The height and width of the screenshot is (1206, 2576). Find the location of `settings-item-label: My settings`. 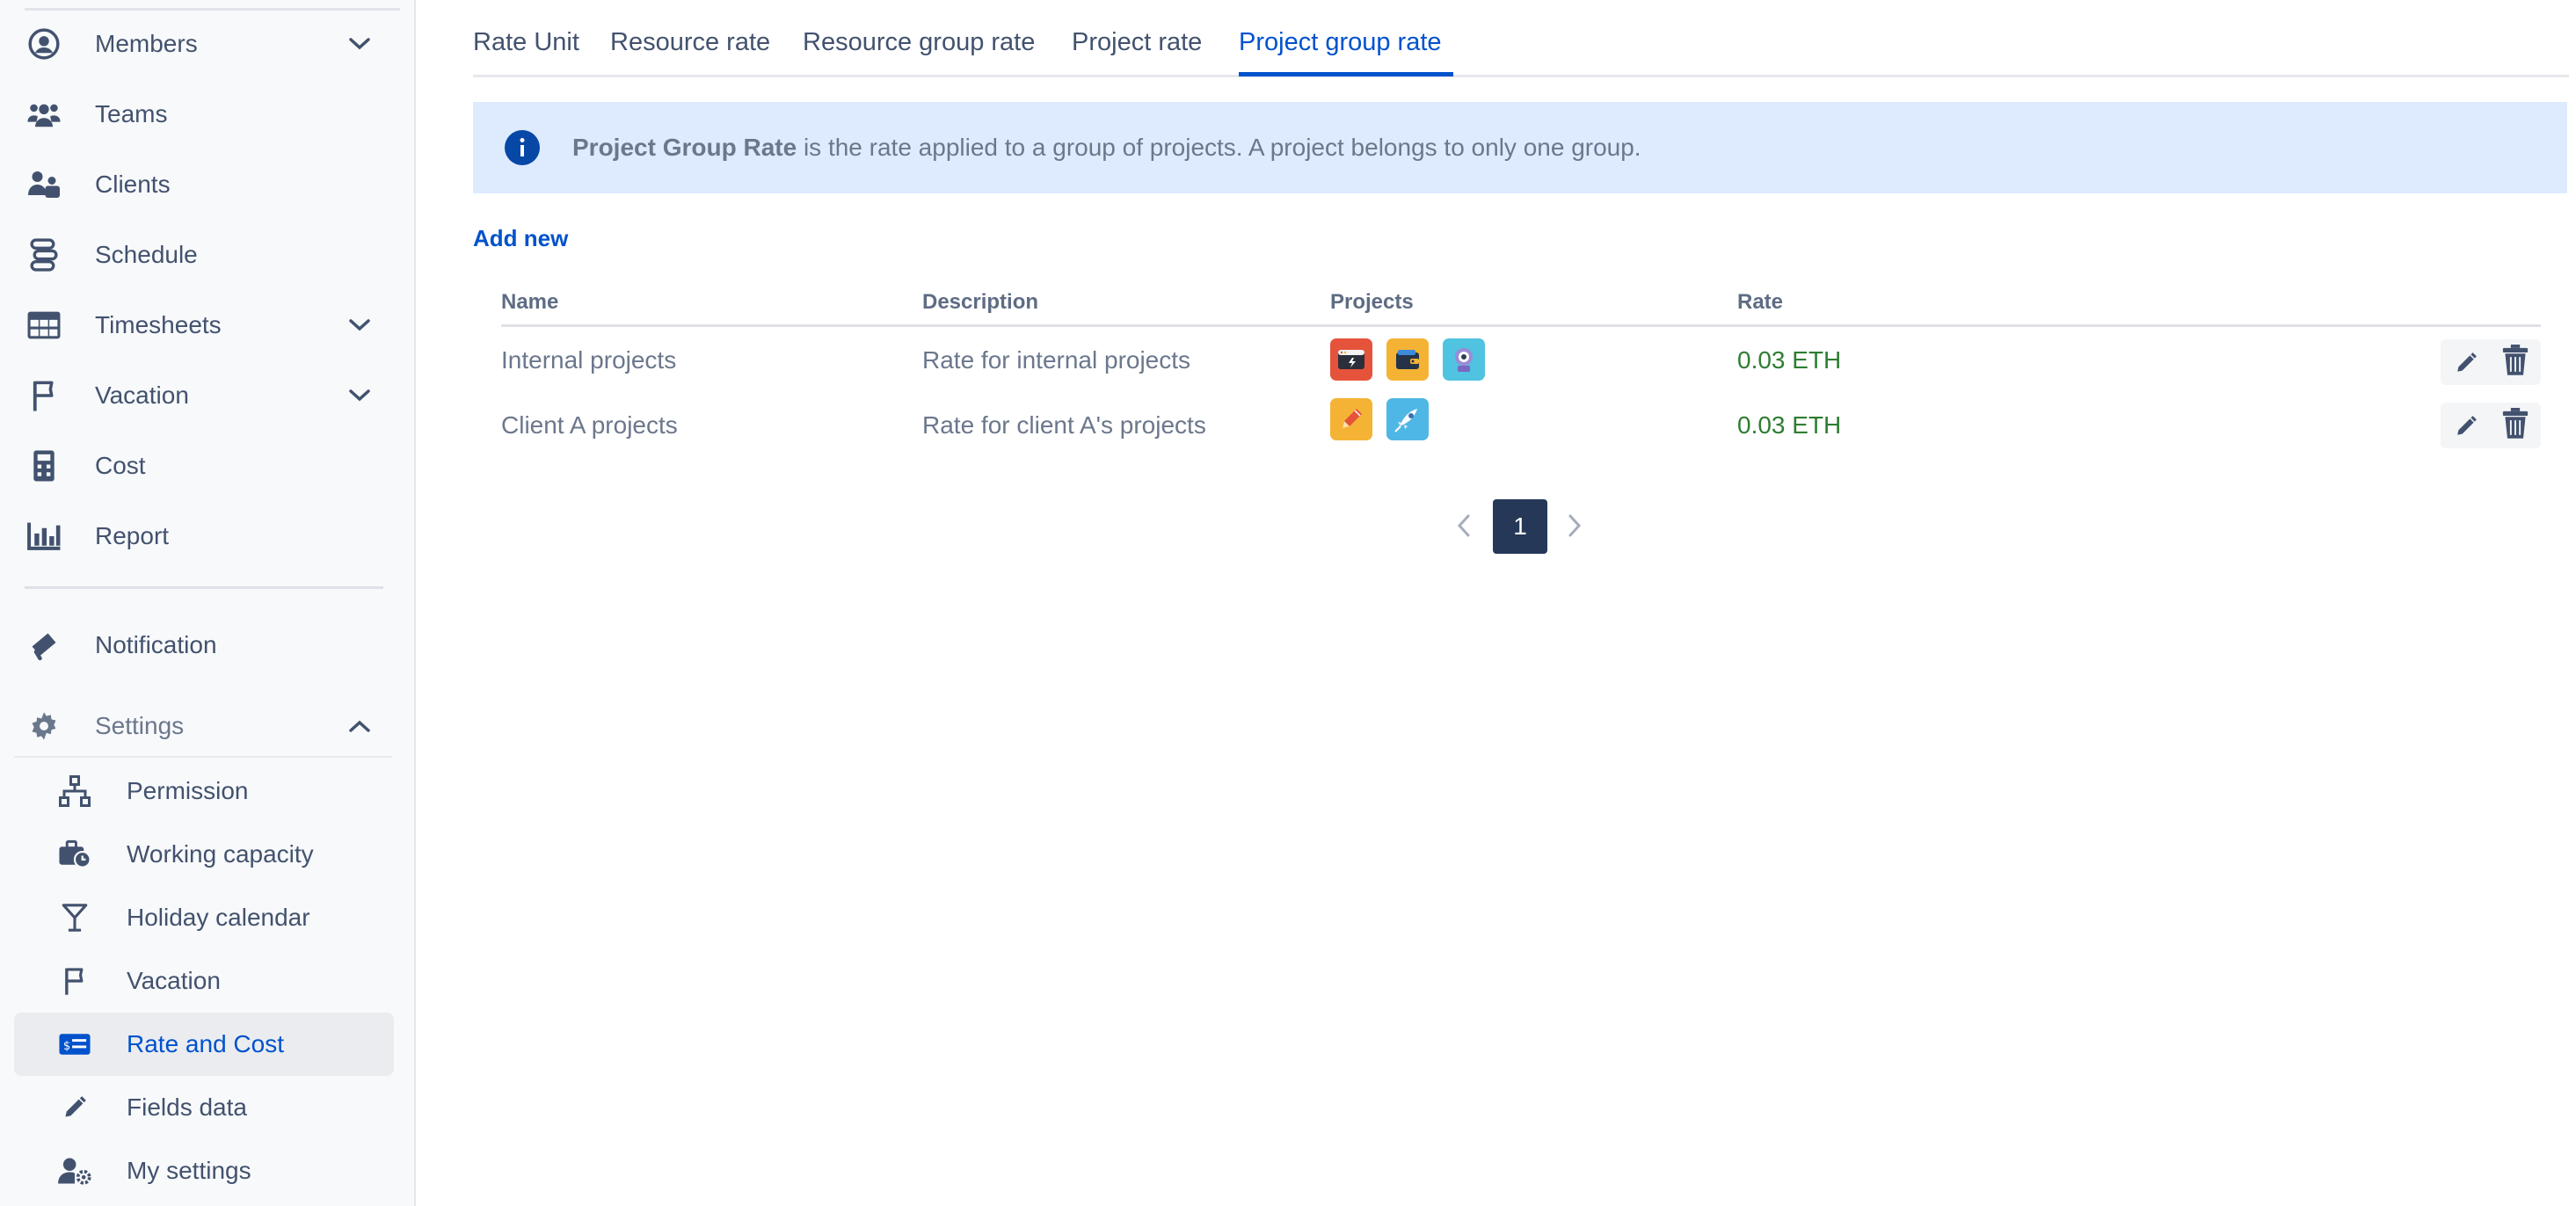

settings-item-label: My settings is located at coordinates (189, 1170).